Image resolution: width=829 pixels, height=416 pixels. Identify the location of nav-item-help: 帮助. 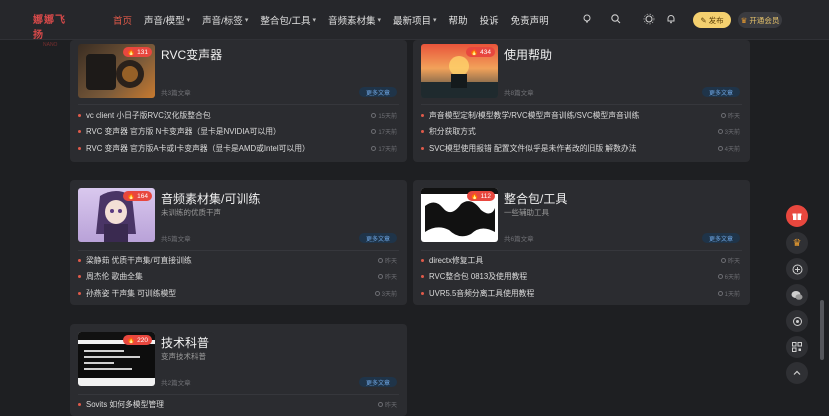
(458, 20).